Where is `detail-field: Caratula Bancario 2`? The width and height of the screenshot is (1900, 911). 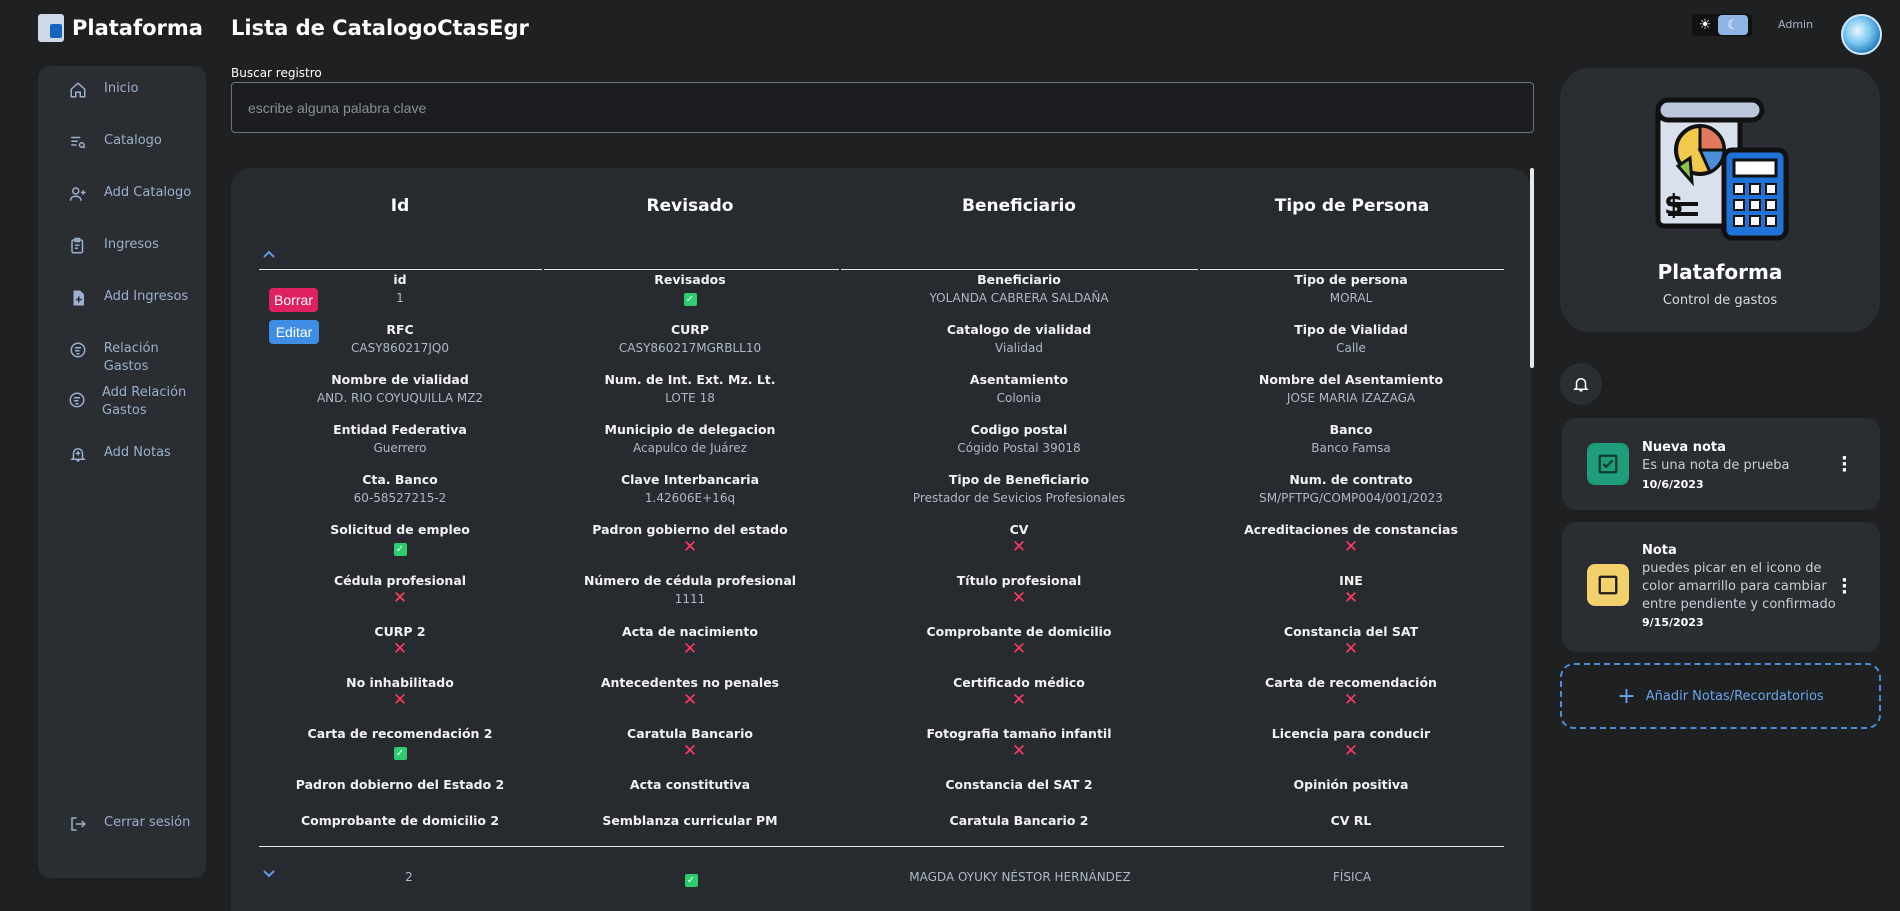
detail-field: Caratula Bancario 2 is located at coordinates (1019, 820).